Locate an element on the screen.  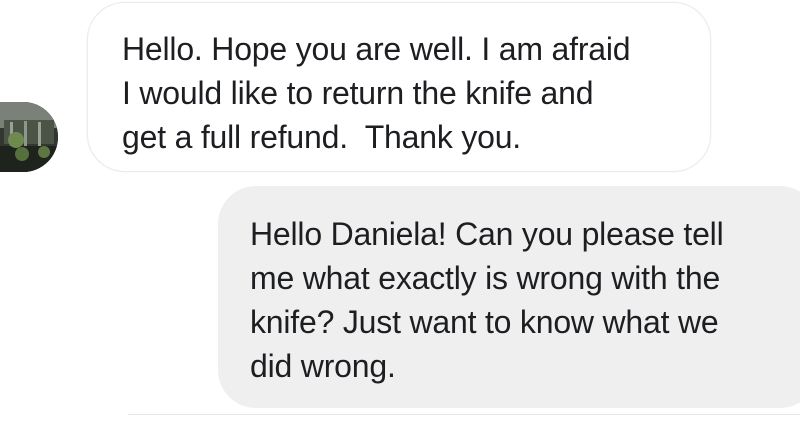
outgoing-message-line: did wrong. is located at coordinates (323, 366).